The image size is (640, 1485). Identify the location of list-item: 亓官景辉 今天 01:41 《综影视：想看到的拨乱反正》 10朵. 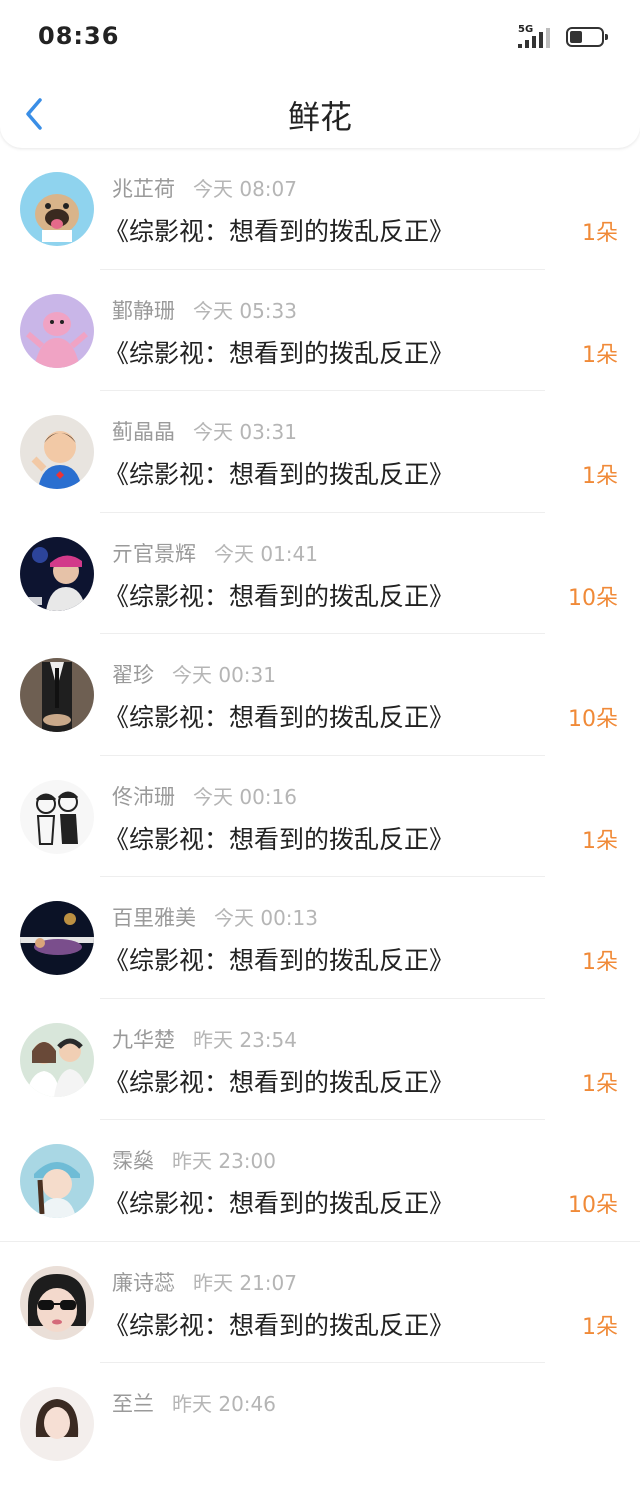
(320, 573).